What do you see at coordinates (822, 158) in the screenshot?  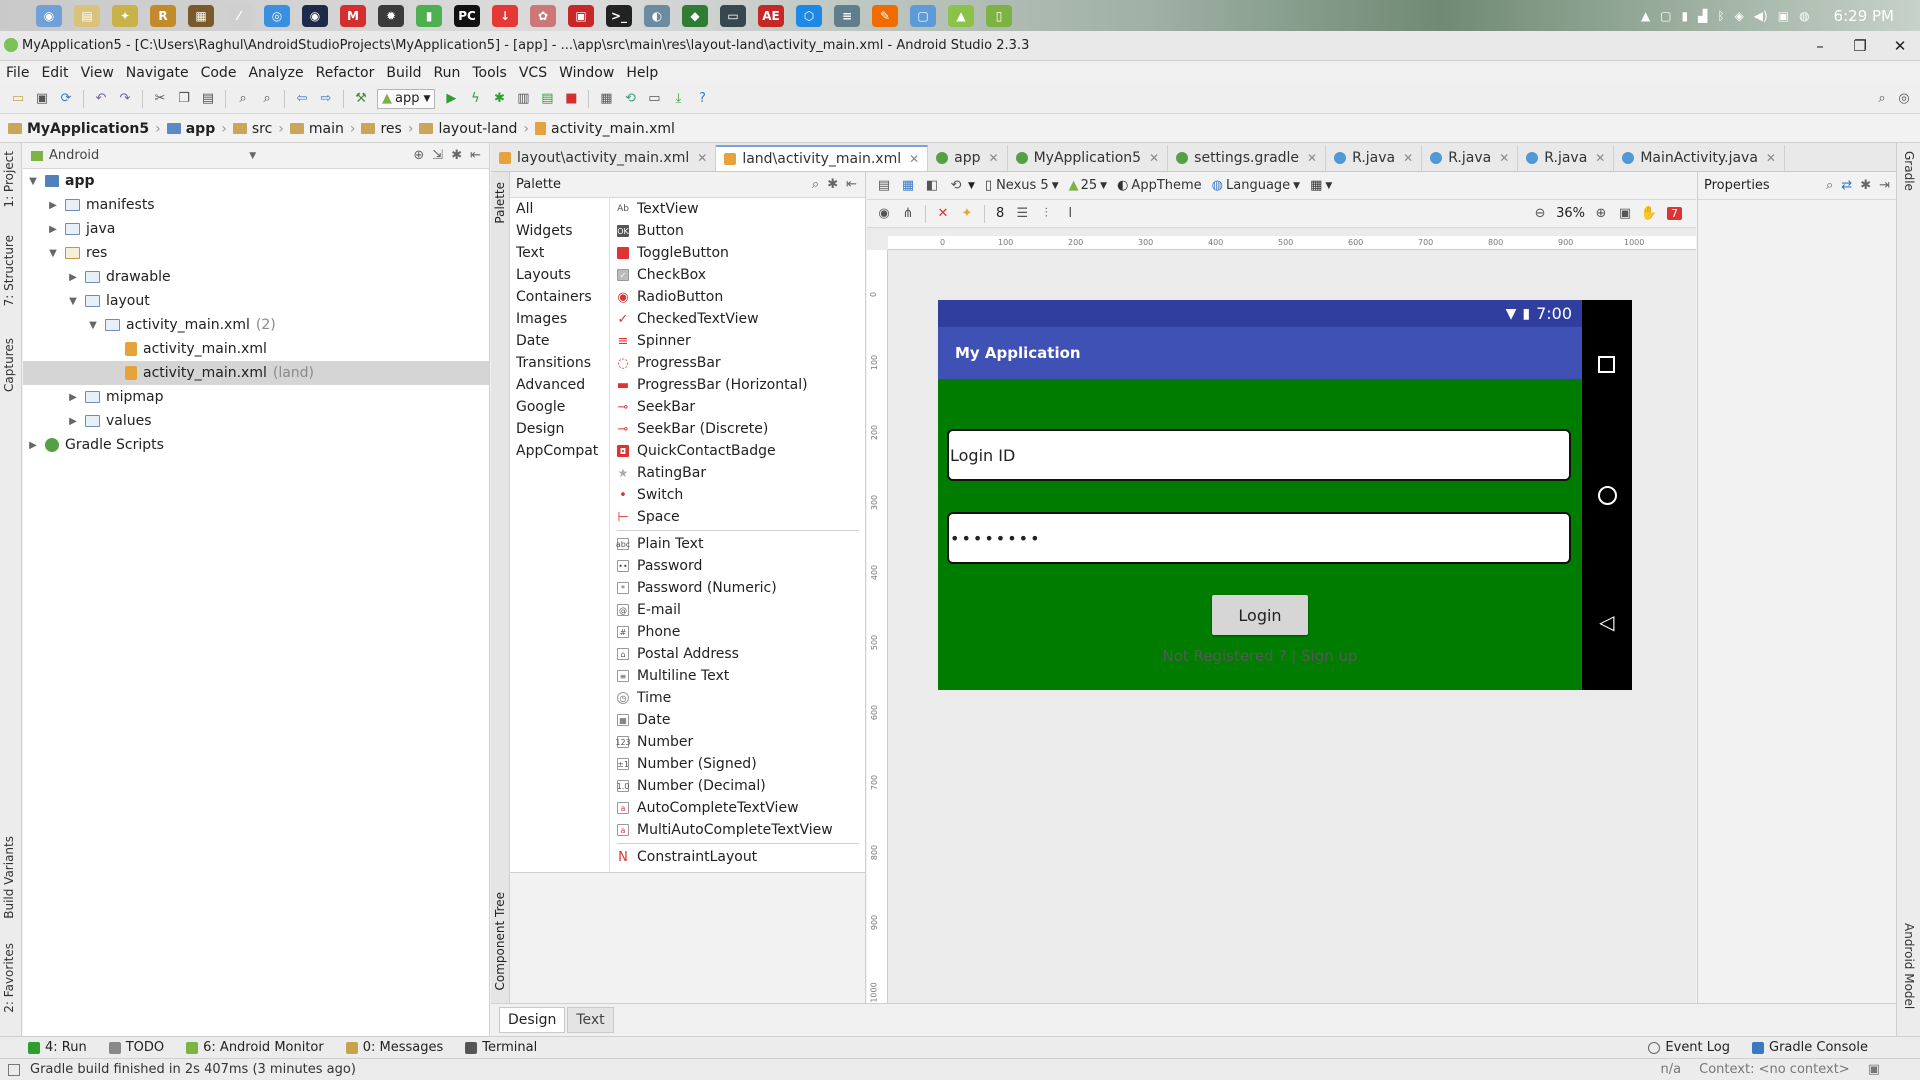 I see `editor-tab-land-activity-main: land\activity_main.xml ✕` at bounding box center [822, 158].